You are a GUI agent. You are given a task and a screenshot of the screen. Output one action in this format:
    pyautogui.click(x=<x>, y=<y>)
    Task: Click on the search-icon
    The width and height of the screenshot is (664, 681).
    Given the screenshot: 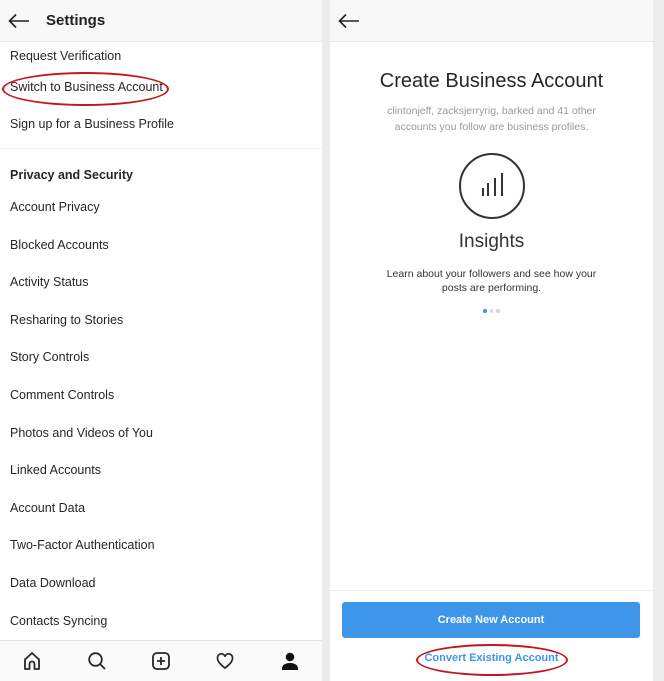 What is the action you would take?
    pyautogui.click(x=96, y=661)
    